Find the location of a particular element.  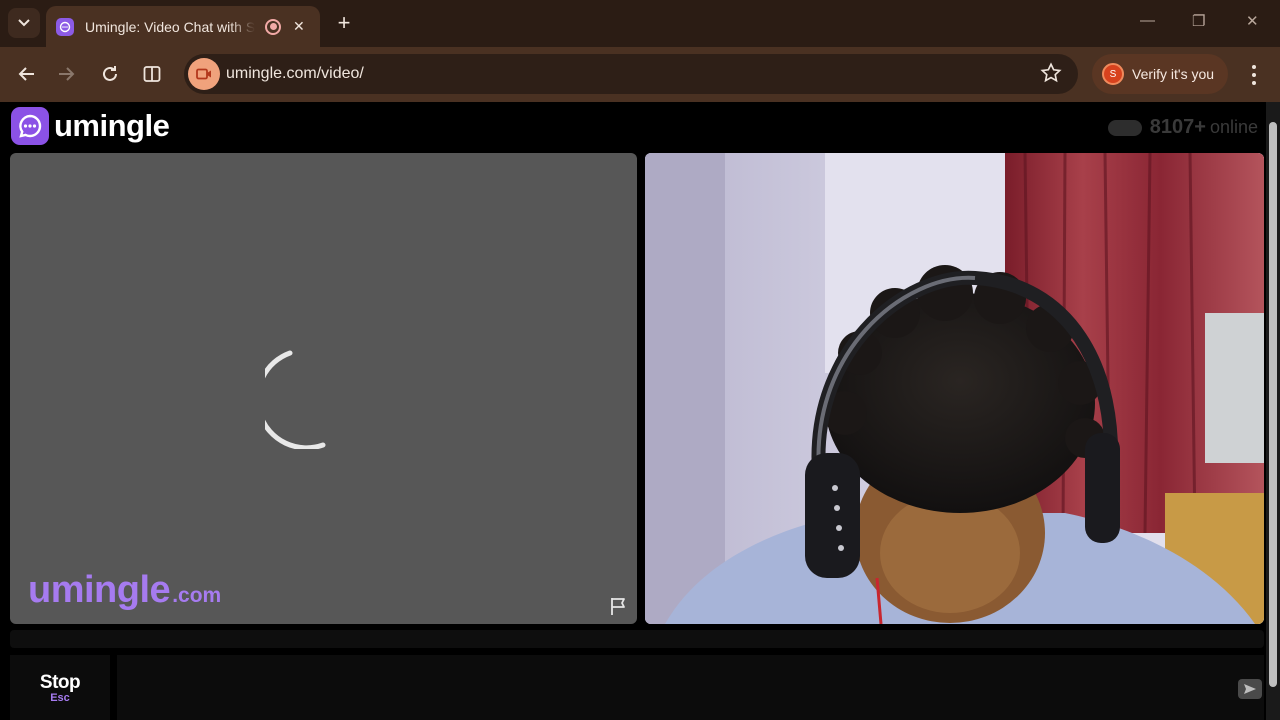

arrow-right-icon is located at coordinates (67, 74).